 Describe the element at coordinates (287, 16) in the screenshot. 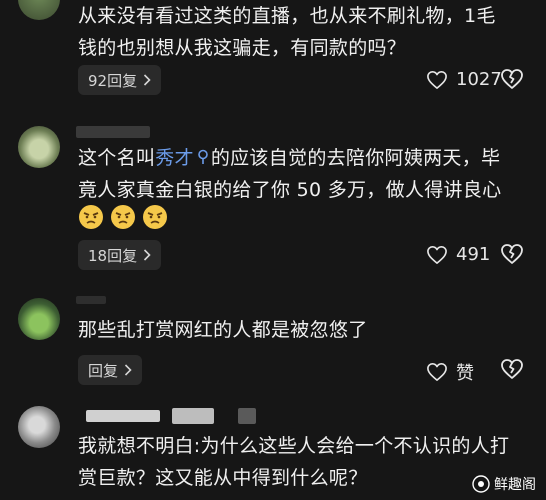

I see `comment-line: 从来没有看过这类的直播，也从来不刷礼物，1毛` at that location.